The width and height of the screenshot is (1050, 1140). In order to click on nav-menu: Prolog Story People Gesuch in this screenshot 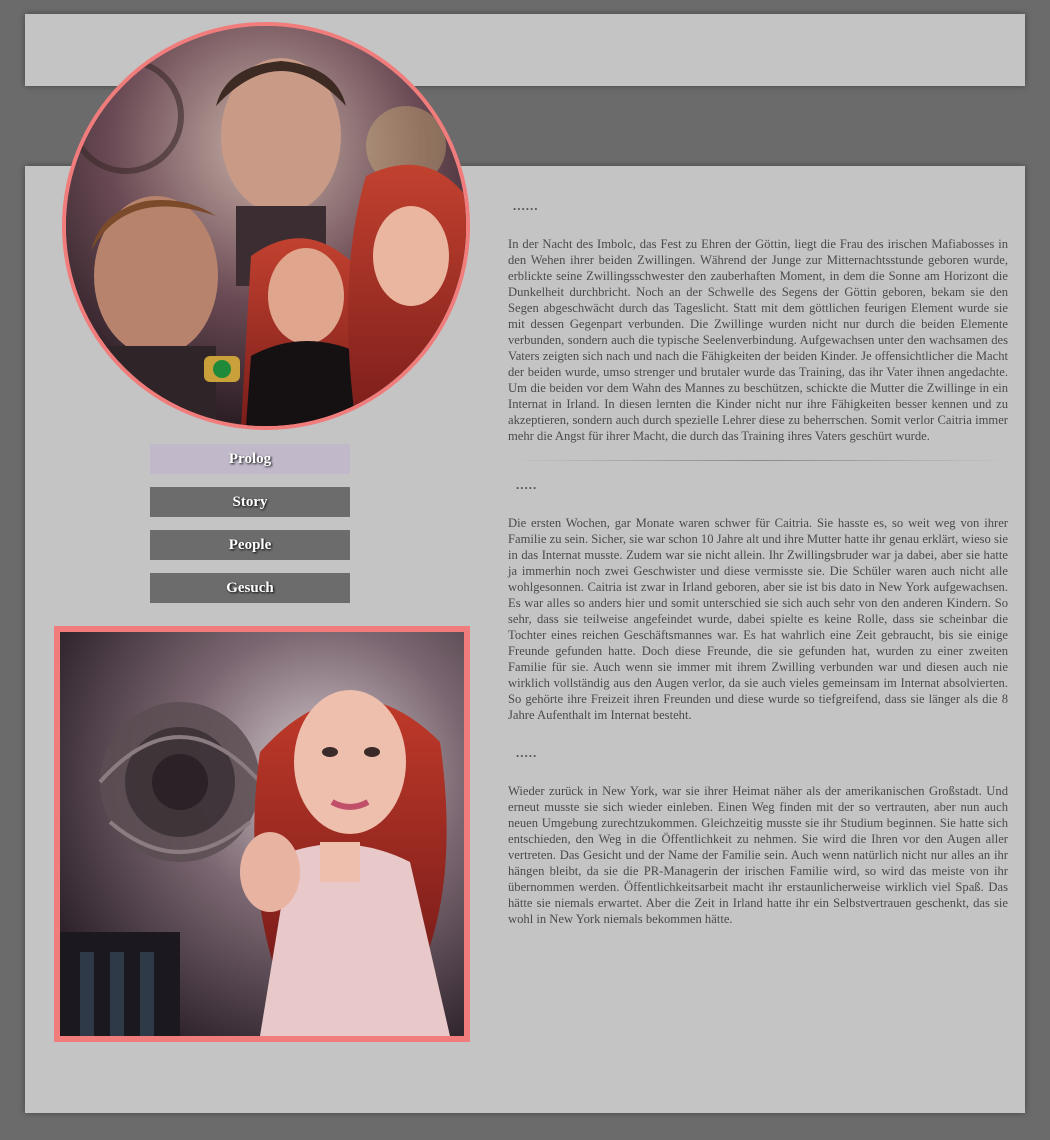, I will do `click(250, 530)`.